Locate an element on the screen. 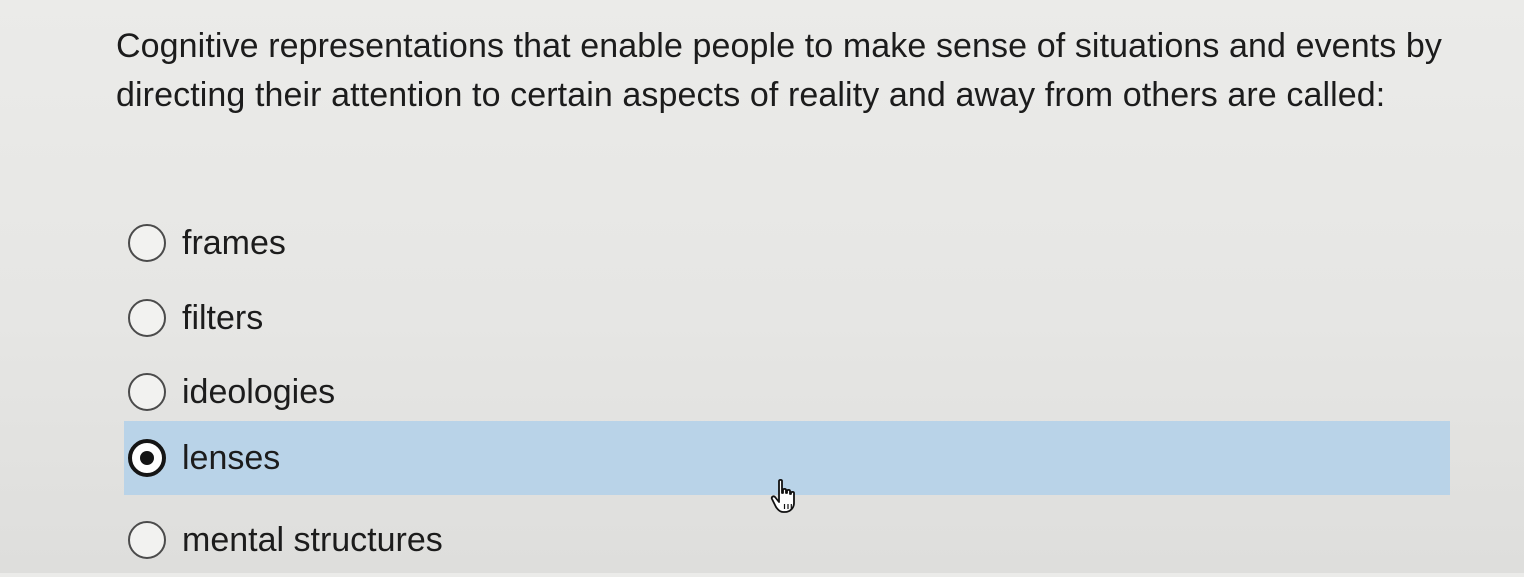  option-label: ideologies is located at coordinates (259, 392).